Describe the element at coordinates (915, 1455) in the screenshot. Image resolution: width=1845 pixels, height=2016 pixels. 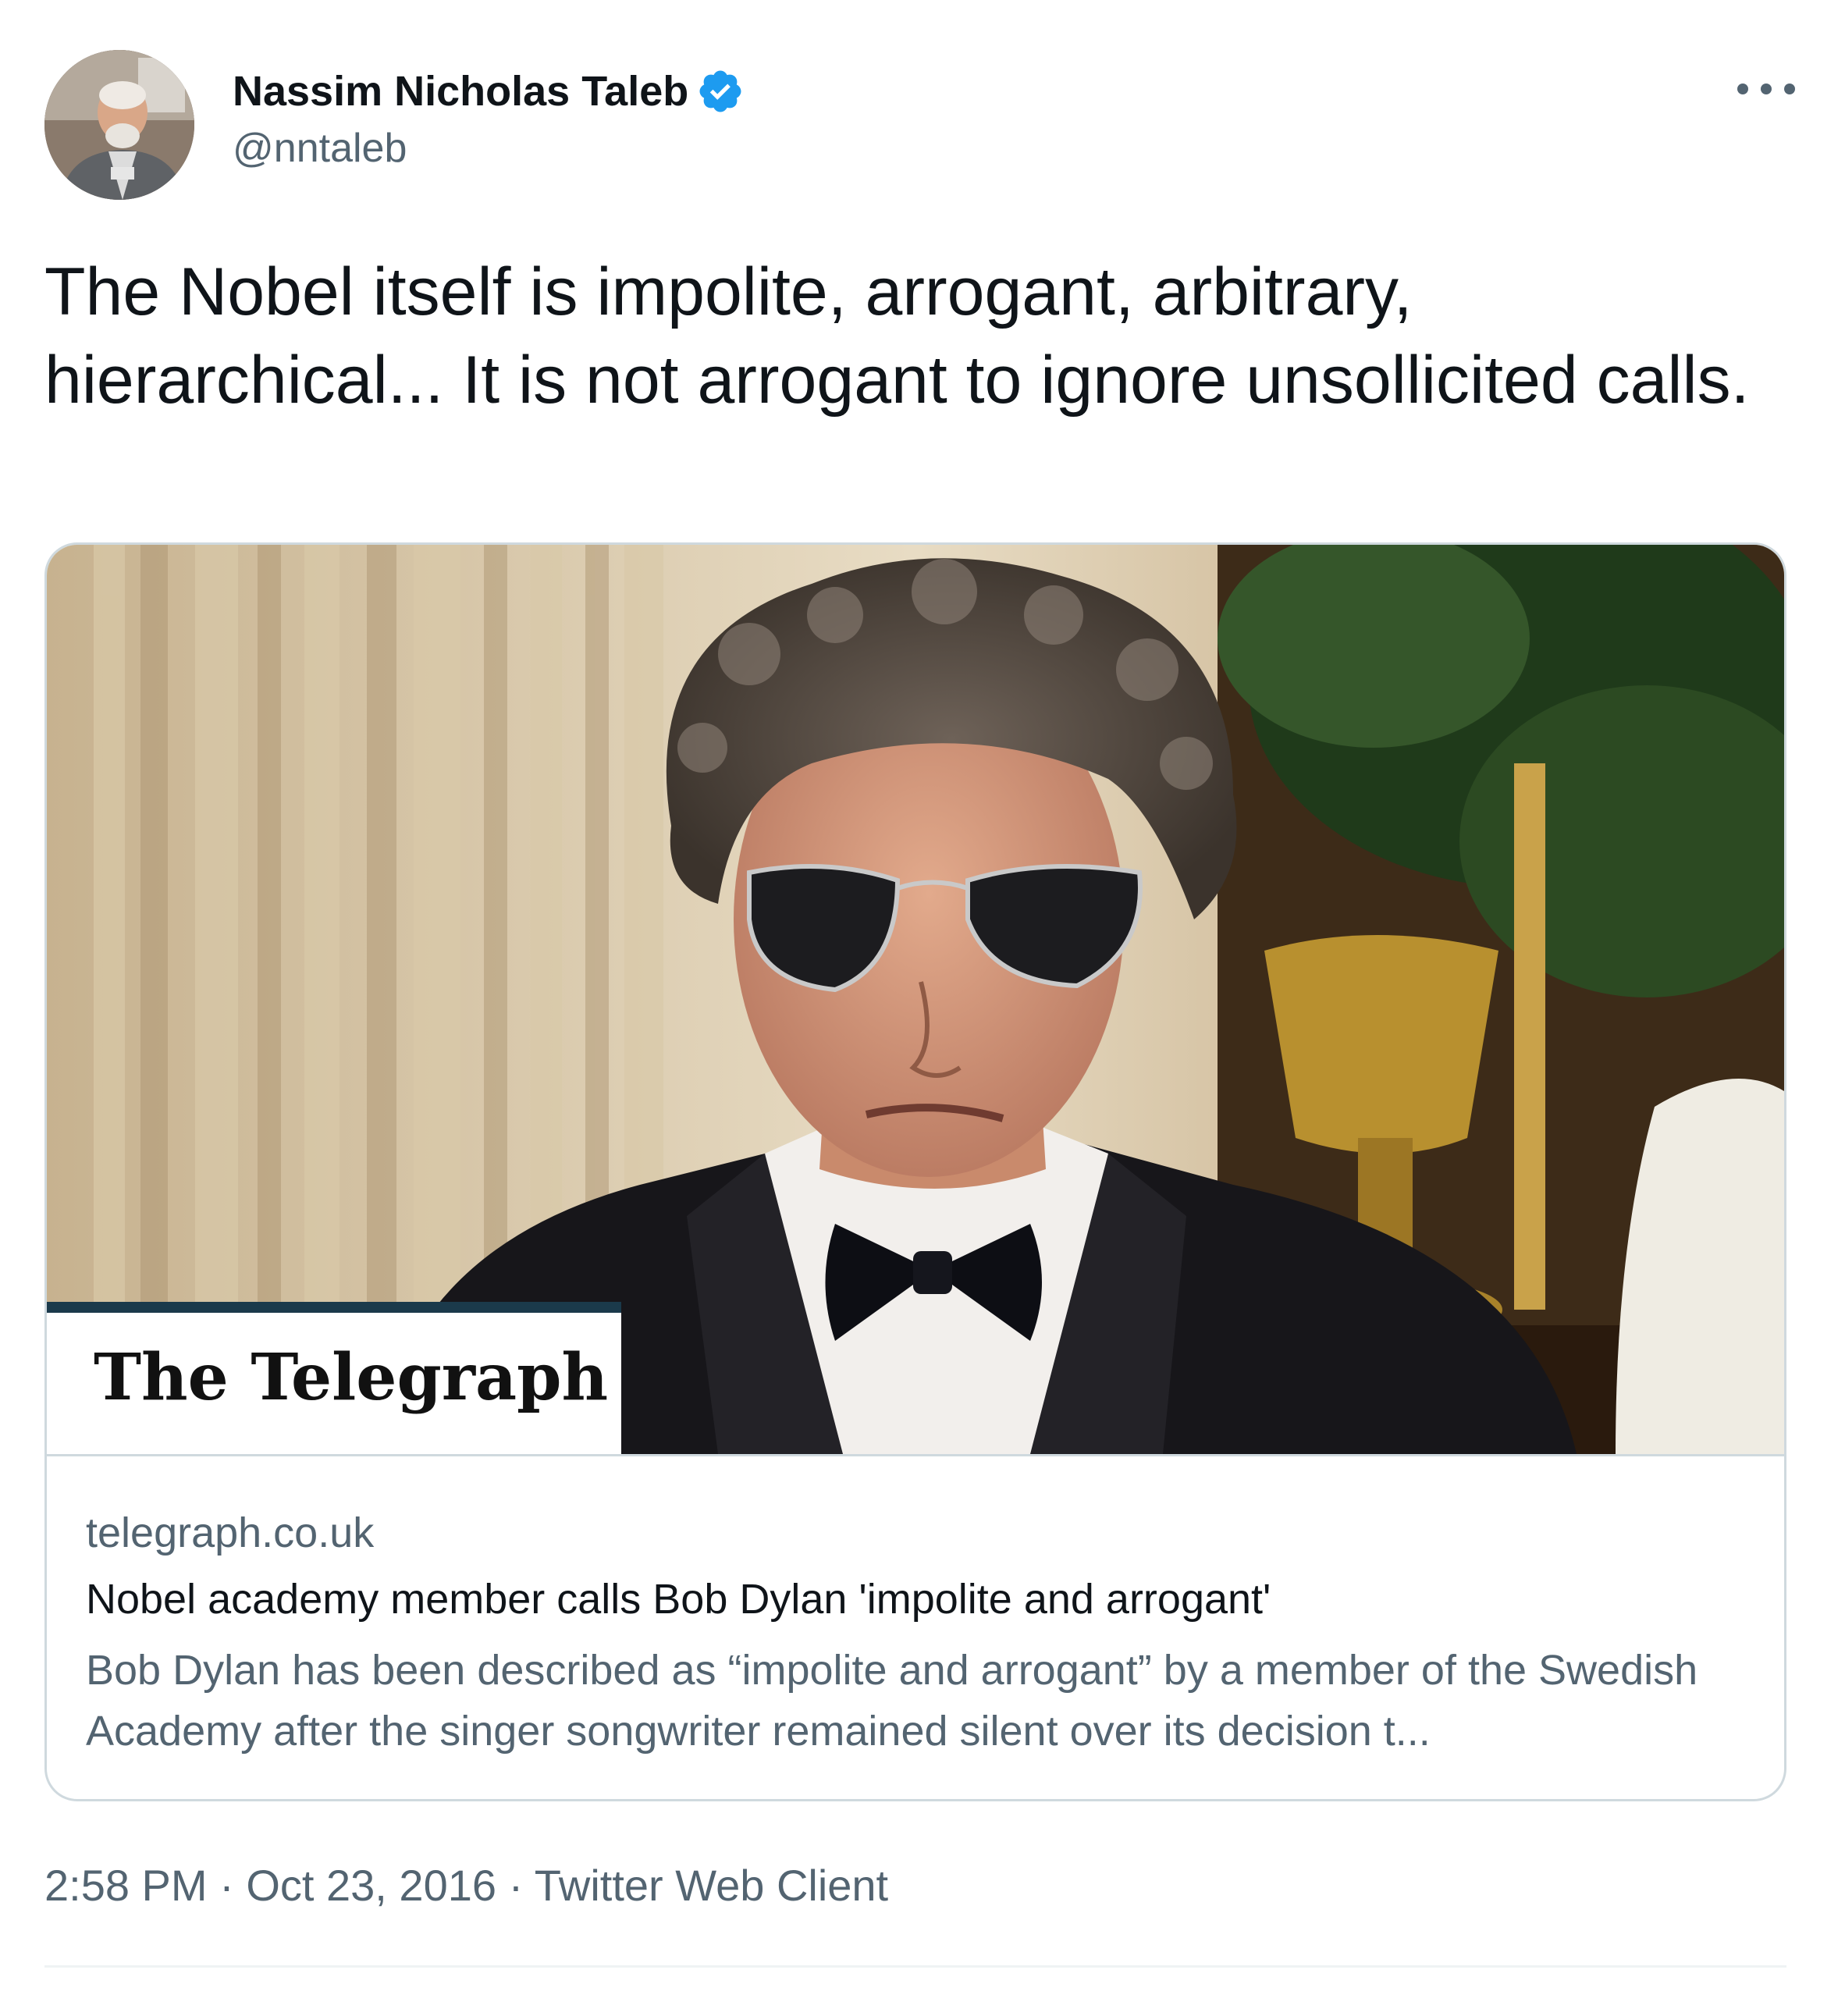
I see `card-divider` at that location.